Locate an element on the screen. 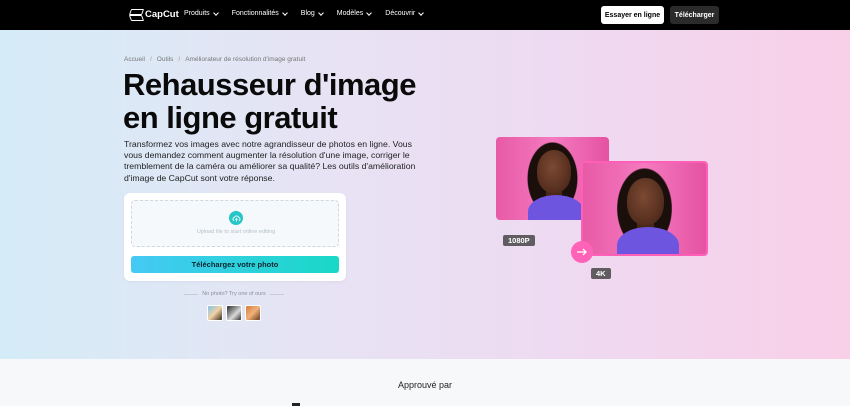  upload-dropzone: Upload file to start online editing is located at coordinates (235, 223).